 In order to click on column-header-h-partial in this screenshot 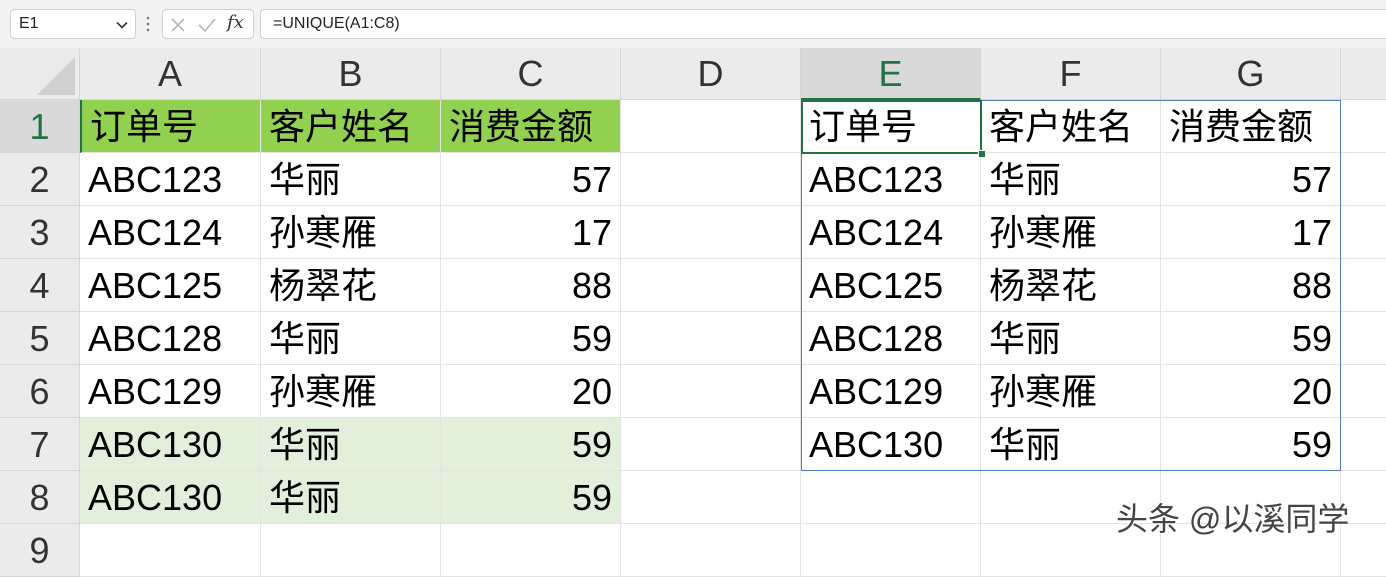, I will do `click(1363, 74)`.